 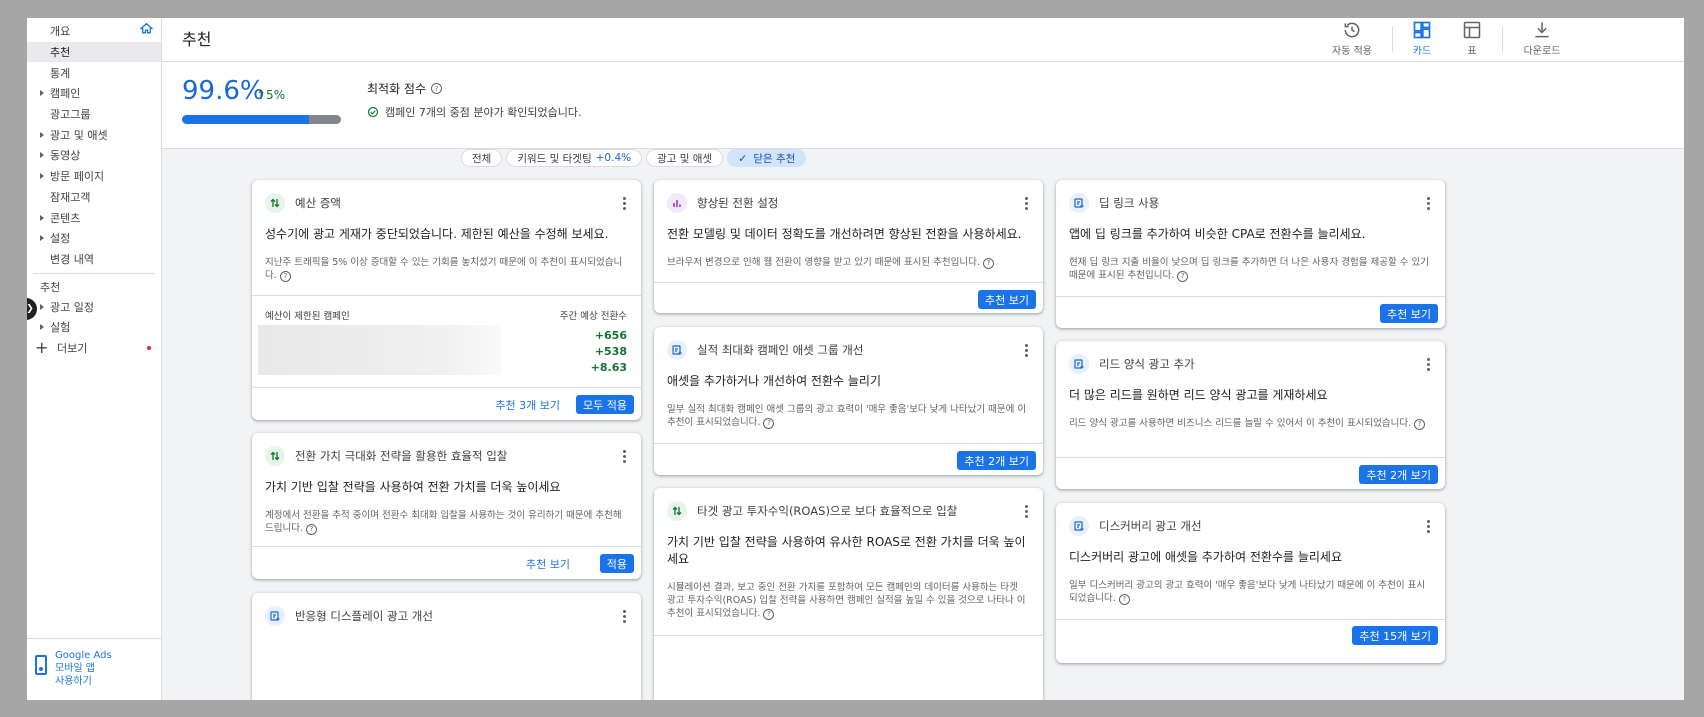 I want to click on apply-button: 적용, so click(x=616, y=563).